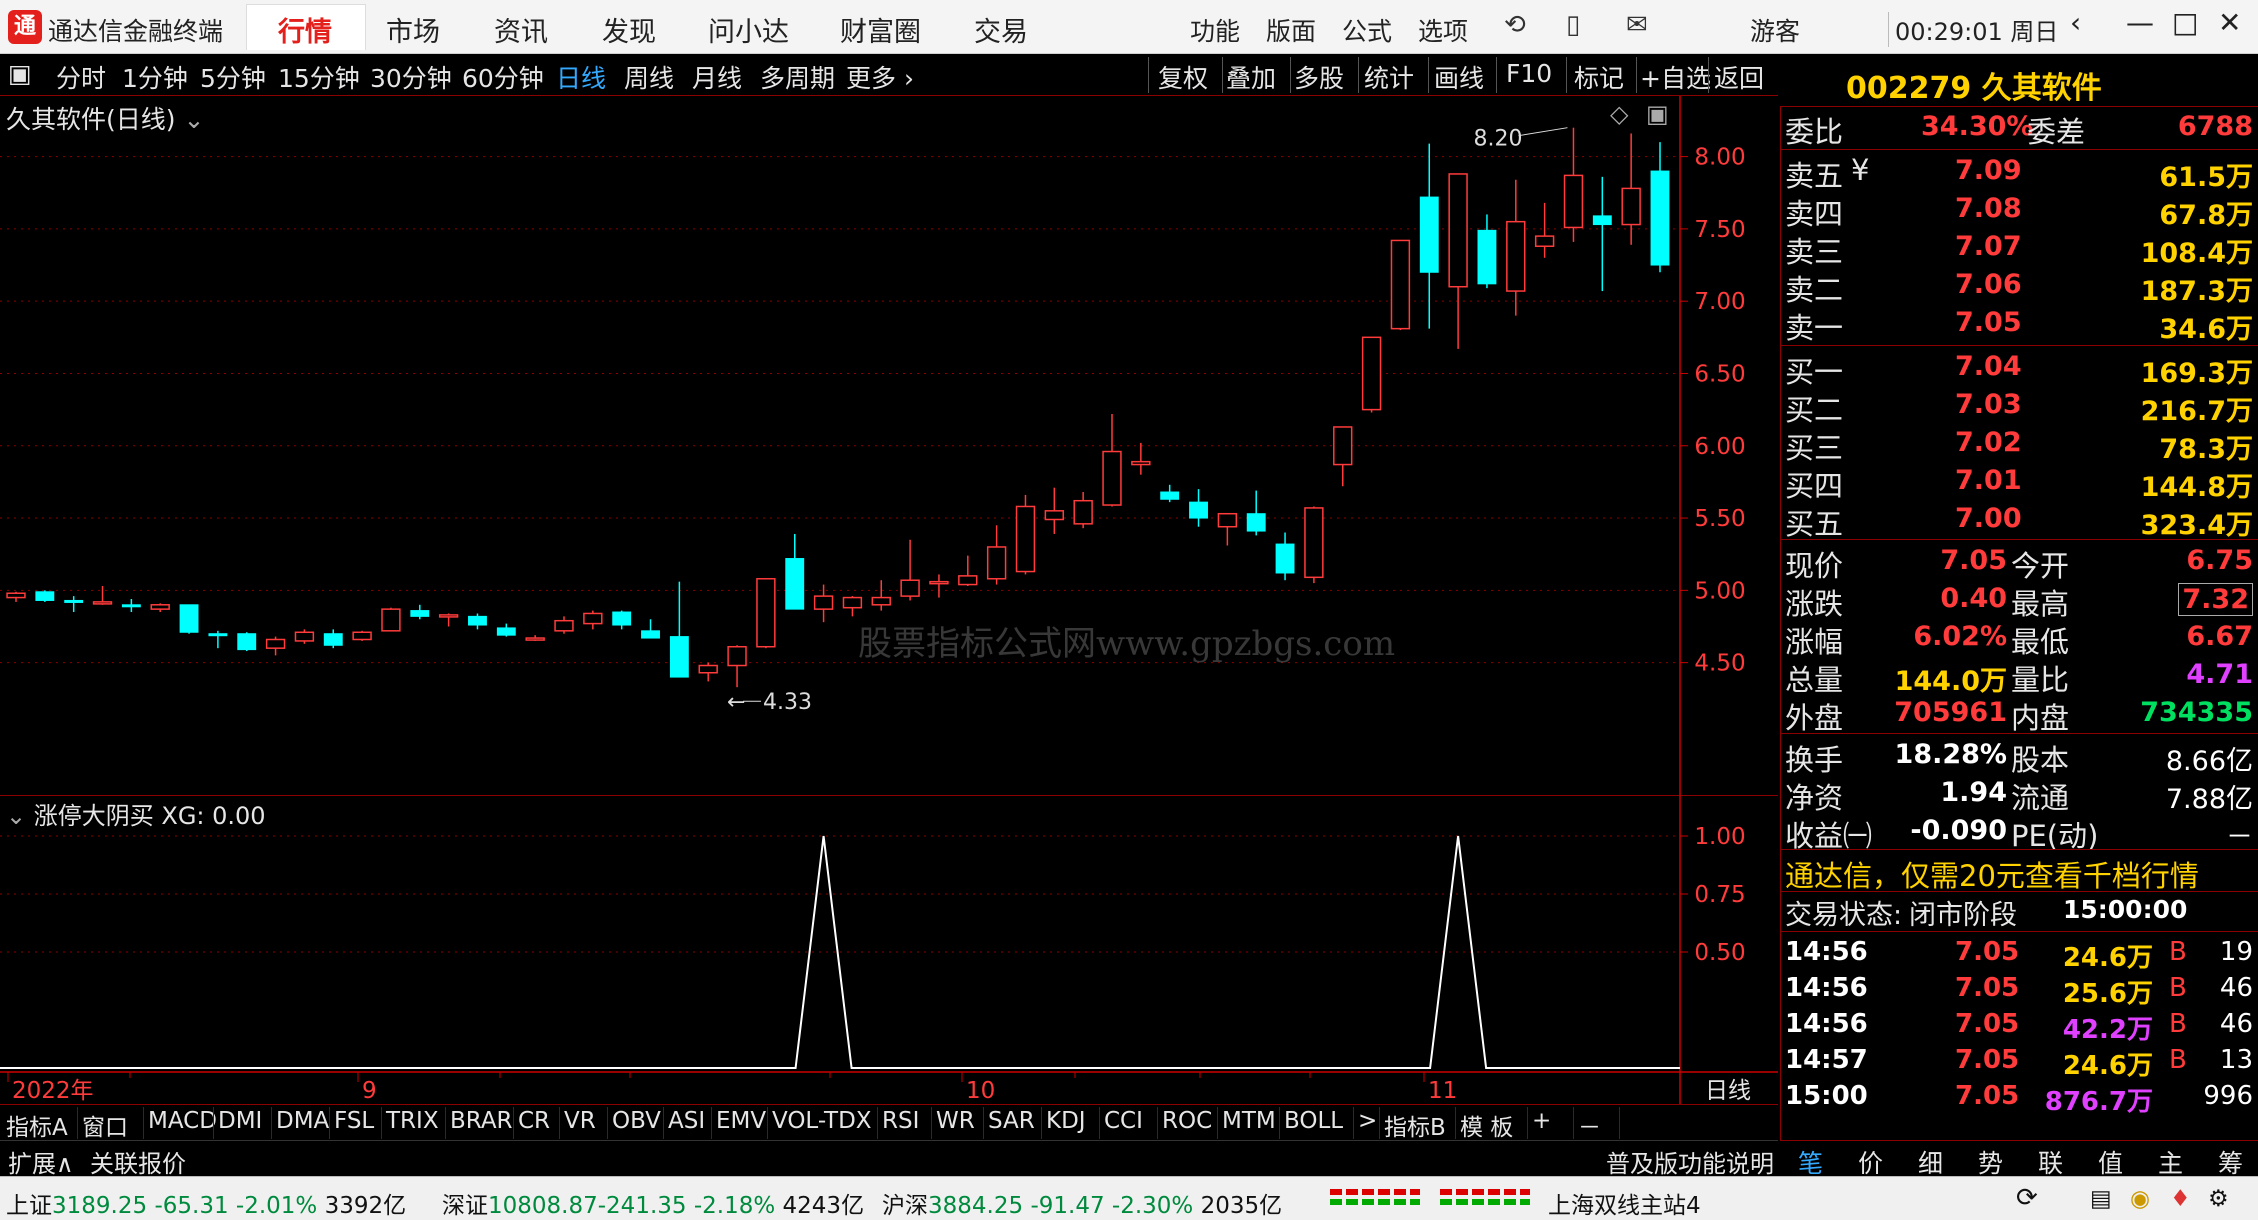 This screenshot has height=1220, width=2258. Describe the element at coordinates (138, 1161) in the screenshot. I see `related-quote-button: 关联报价` at that location.